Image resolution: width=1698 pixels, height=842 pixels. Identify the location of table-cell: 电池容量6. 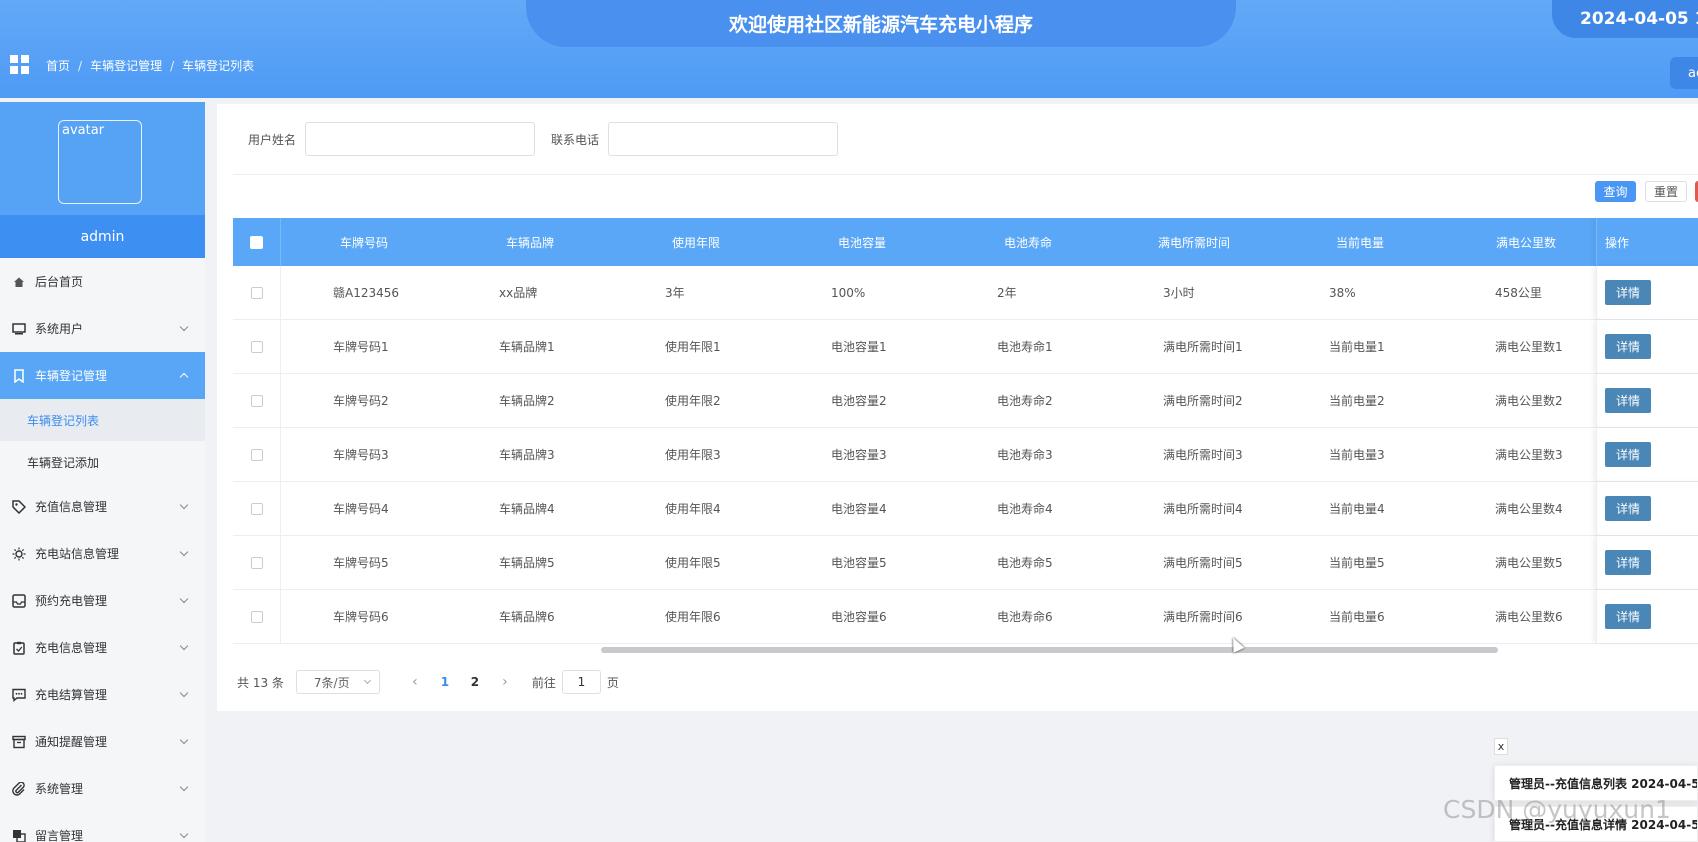
(859, 617).